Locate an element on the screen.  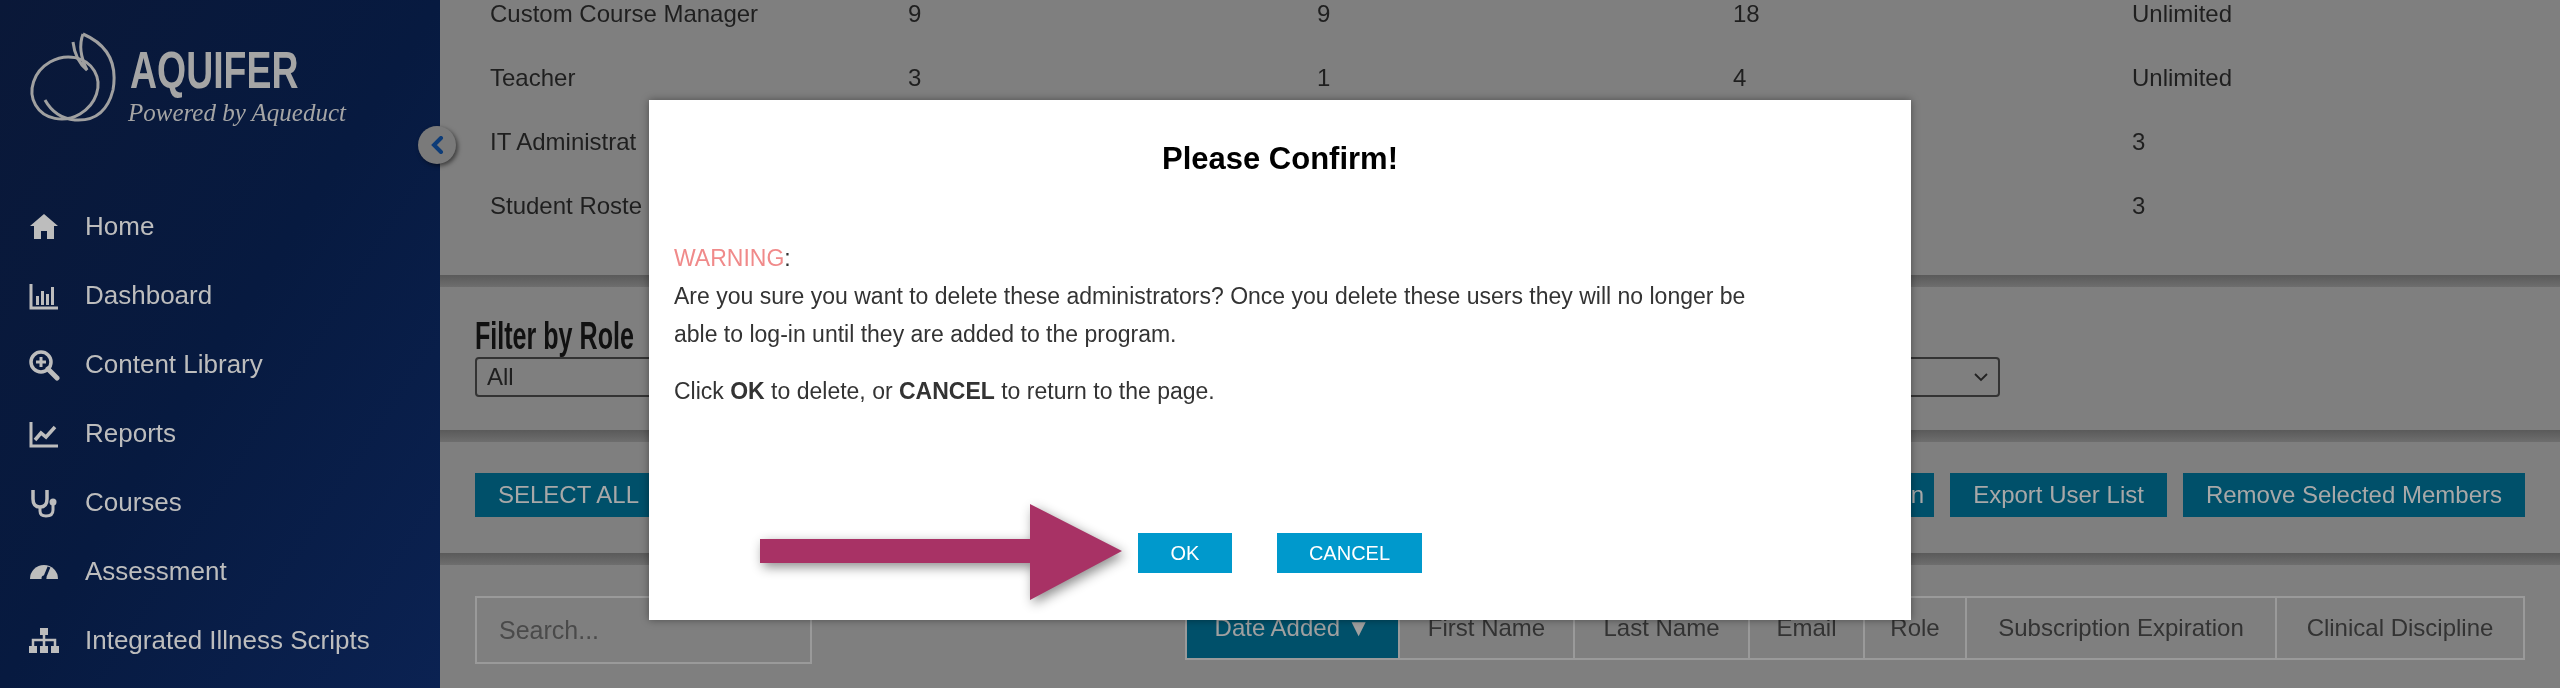
action-button: Remove Selected Members is located at coordinates (2353, 495).